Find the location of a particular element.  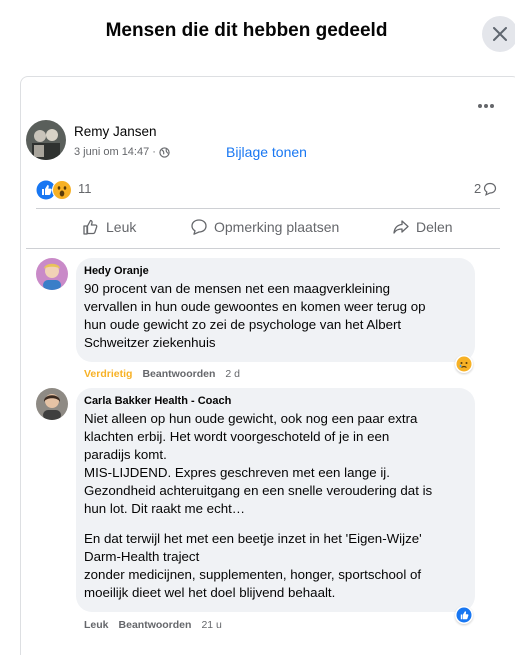

sad-reaction-icon is located at coordinates (464, 364).